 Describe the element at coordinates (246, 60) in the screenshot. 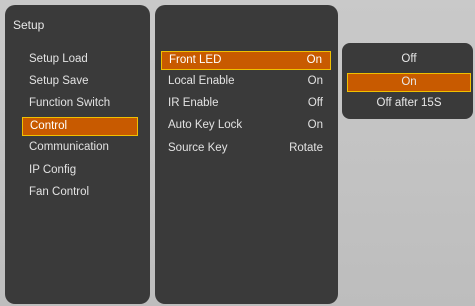

I see `control-item-front-led: Front LED On` at that location.